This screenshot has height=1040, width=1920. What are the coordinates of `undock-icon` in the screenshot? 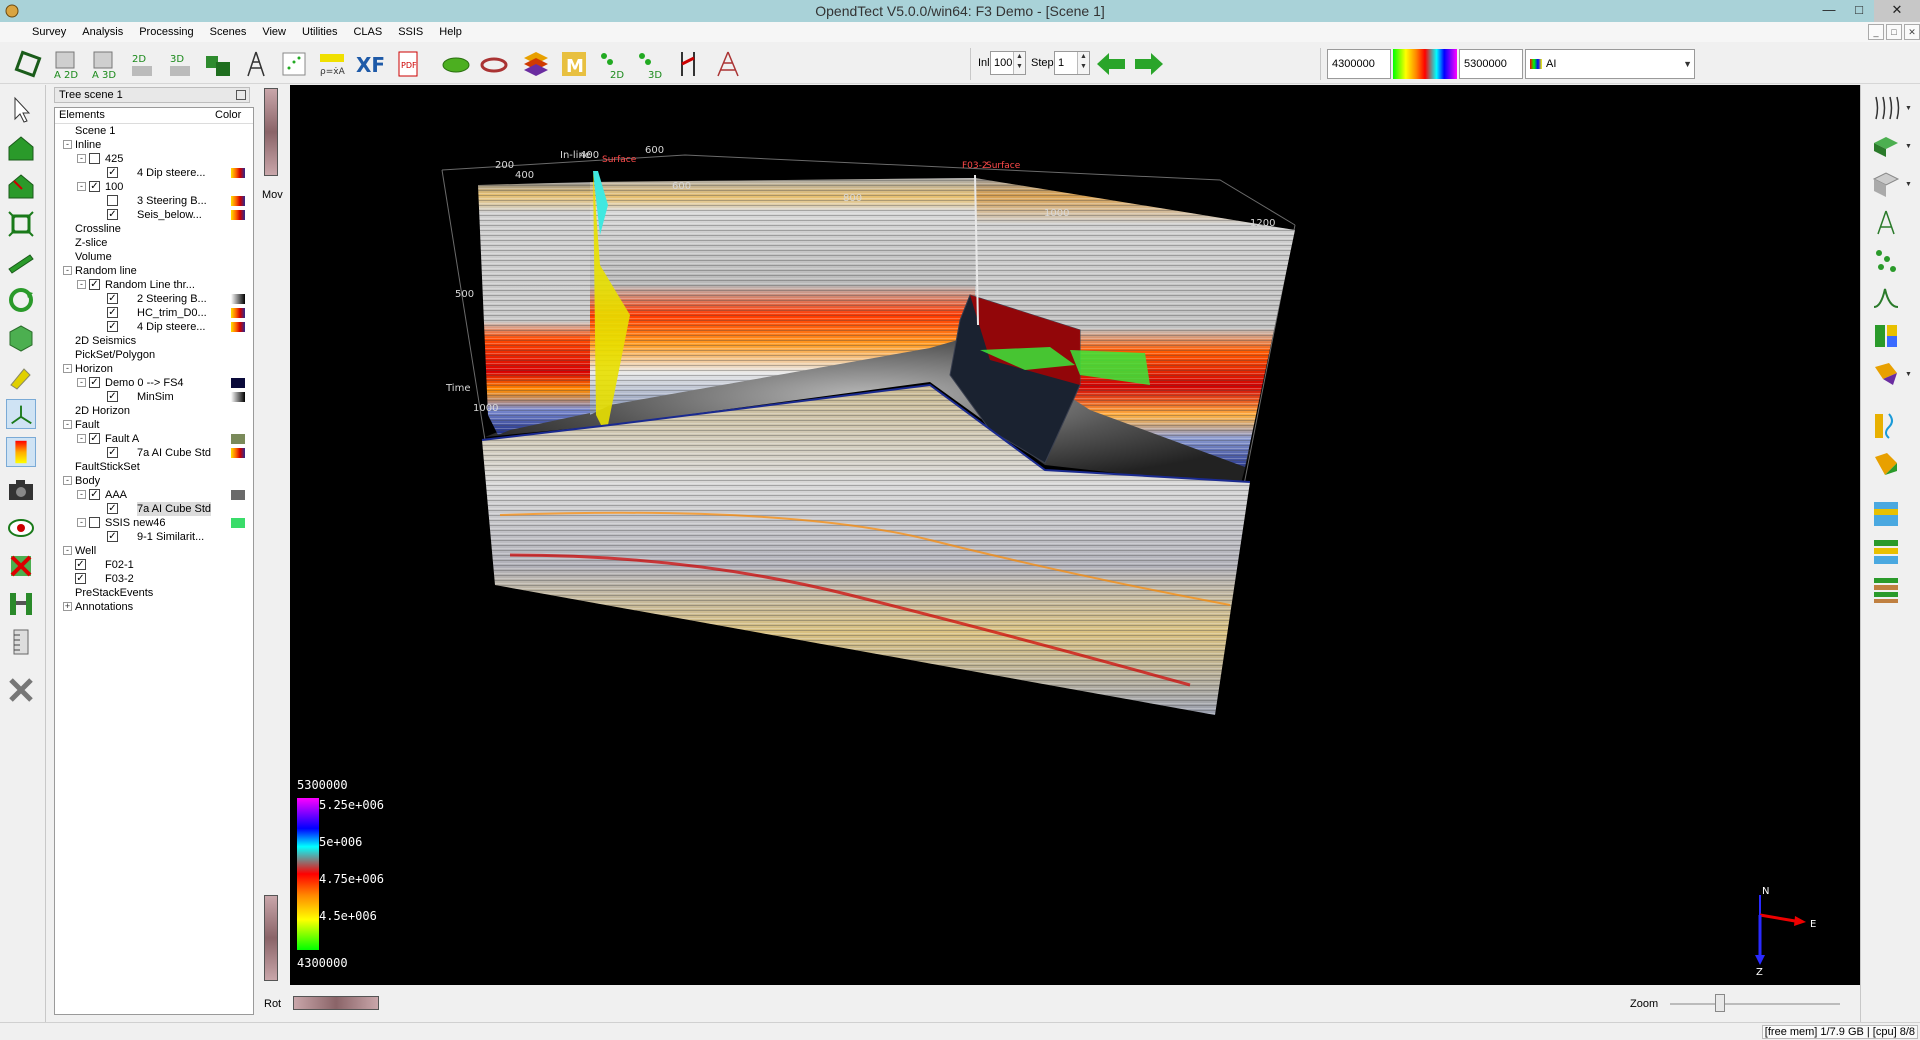 It's located at (241, 95).